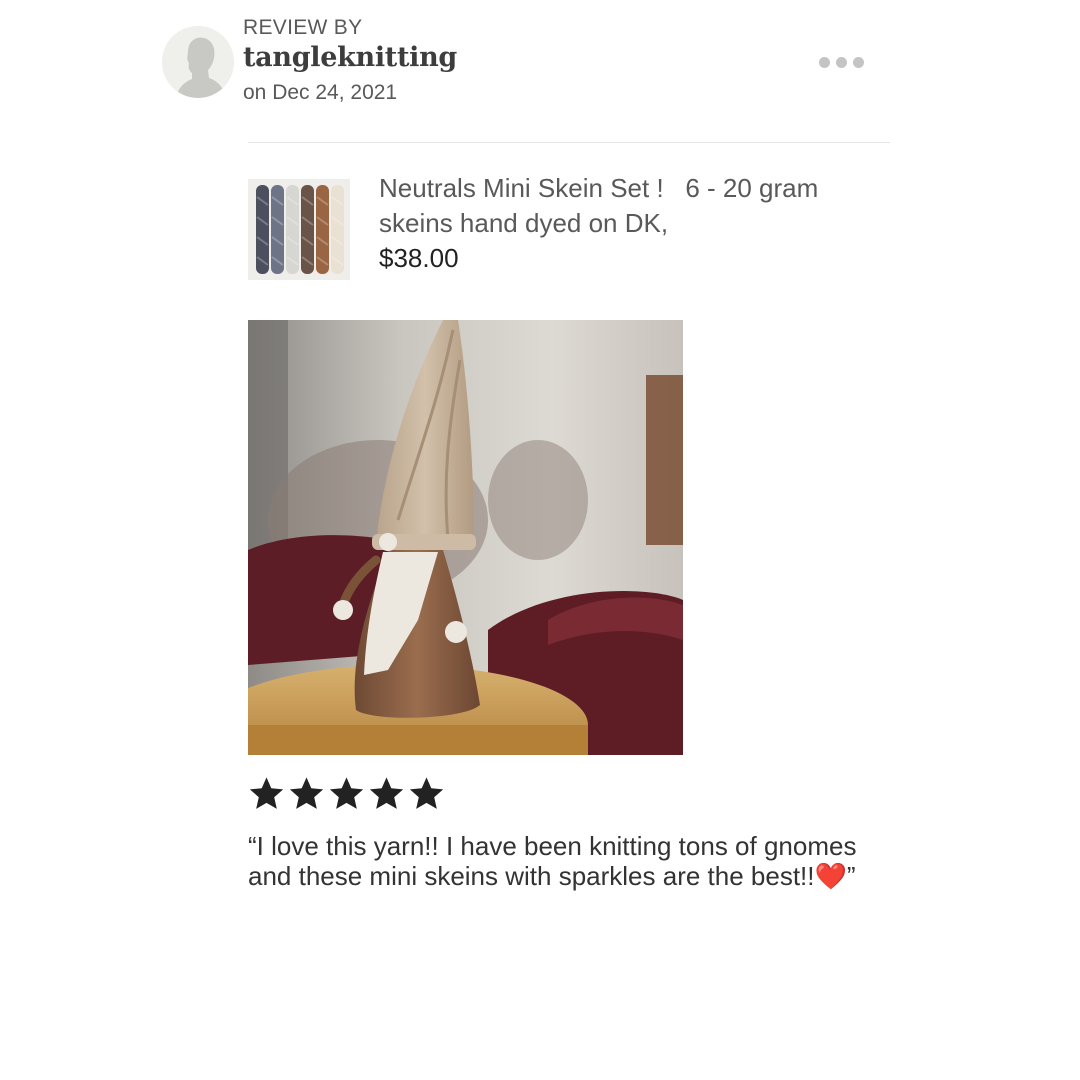 Image resolution: width=1080 pixels, height=1080 pixels. What do you see at coordinates (350, 57) in the screenshot?
I see `reviewer-username: tangleknitting` at bounding box center [350, 57].